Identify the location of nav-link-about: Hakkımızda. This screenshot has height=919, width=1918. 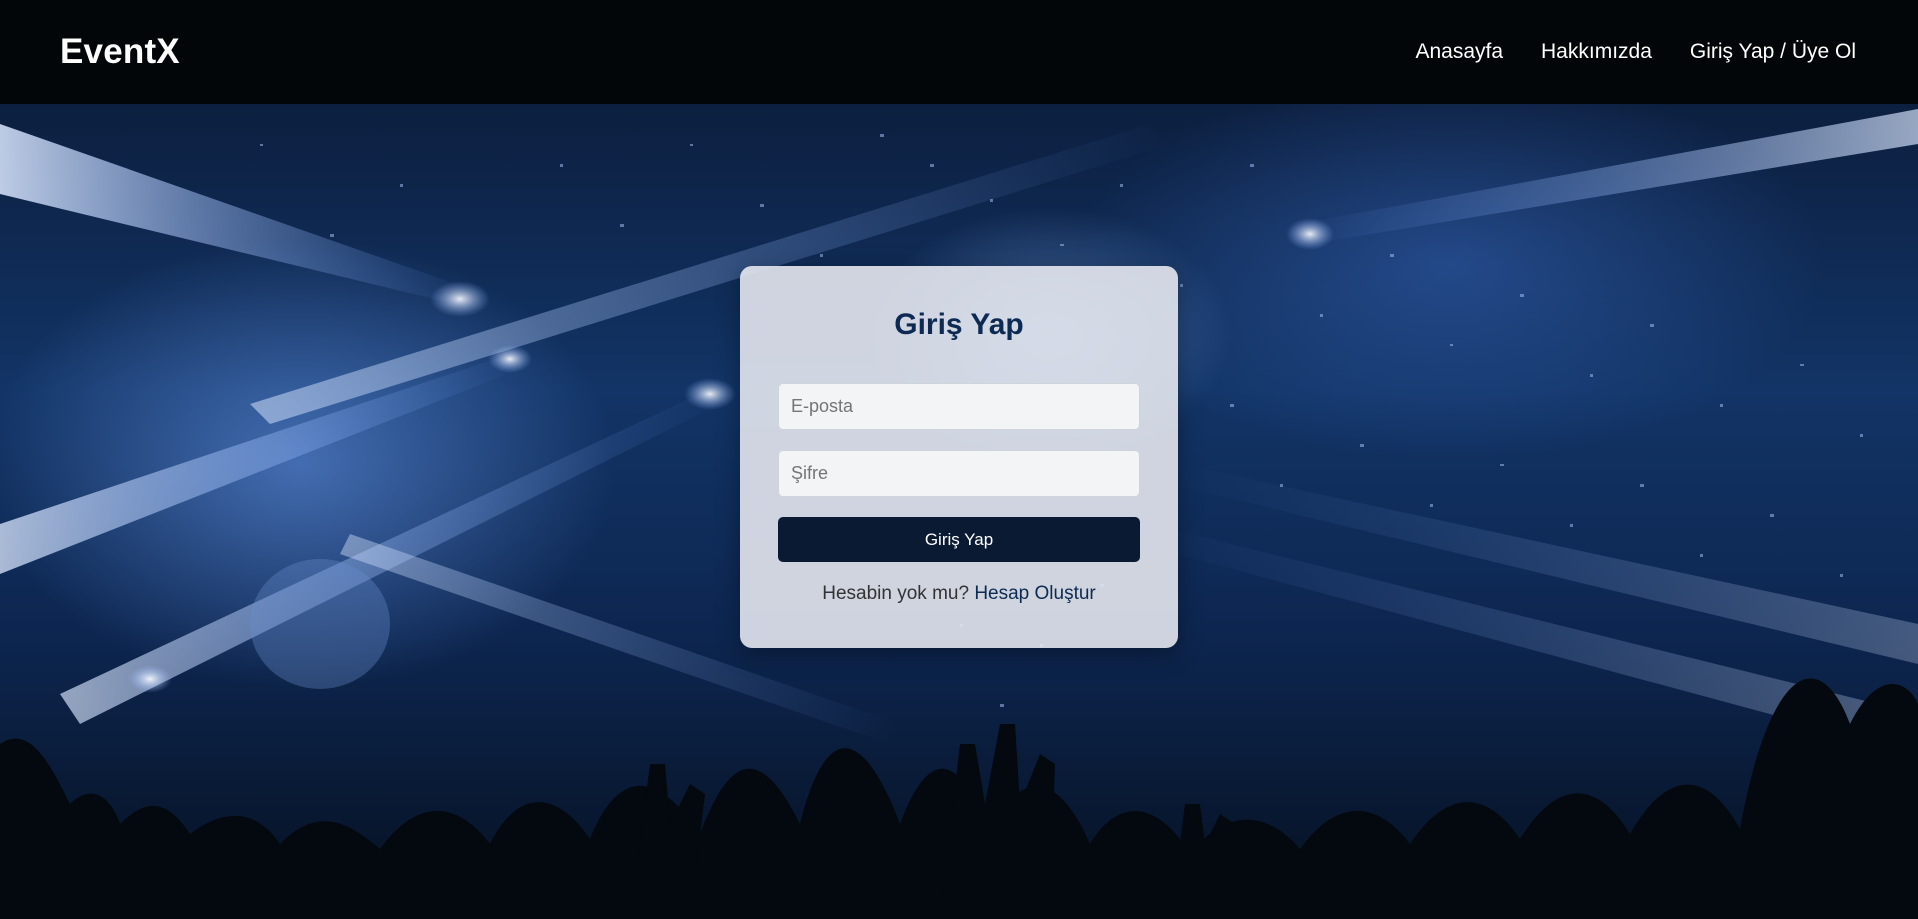
(1596, 52).